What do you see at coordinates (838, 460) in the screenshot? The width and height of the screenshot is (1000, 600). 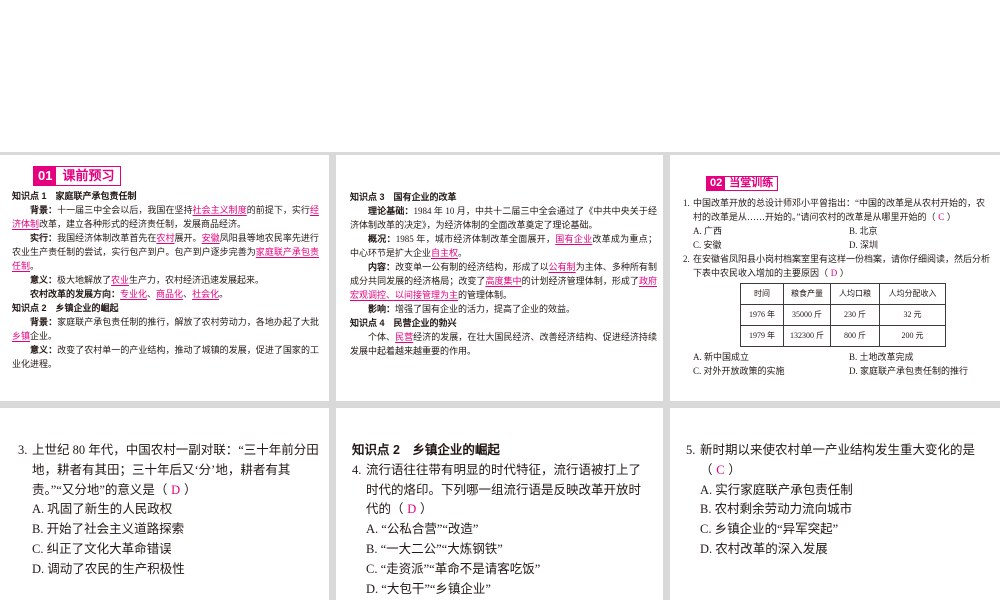 I see `question-stem: 新时期以来使农村单一产业结构发生重大变化的是（` at bounding box center [838, 460].